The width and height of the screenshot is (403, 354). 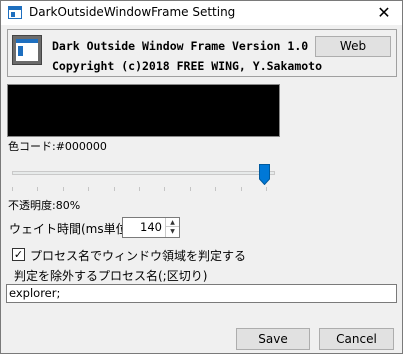 I want to click on close-button: ✕, so click(x=384, y=13).